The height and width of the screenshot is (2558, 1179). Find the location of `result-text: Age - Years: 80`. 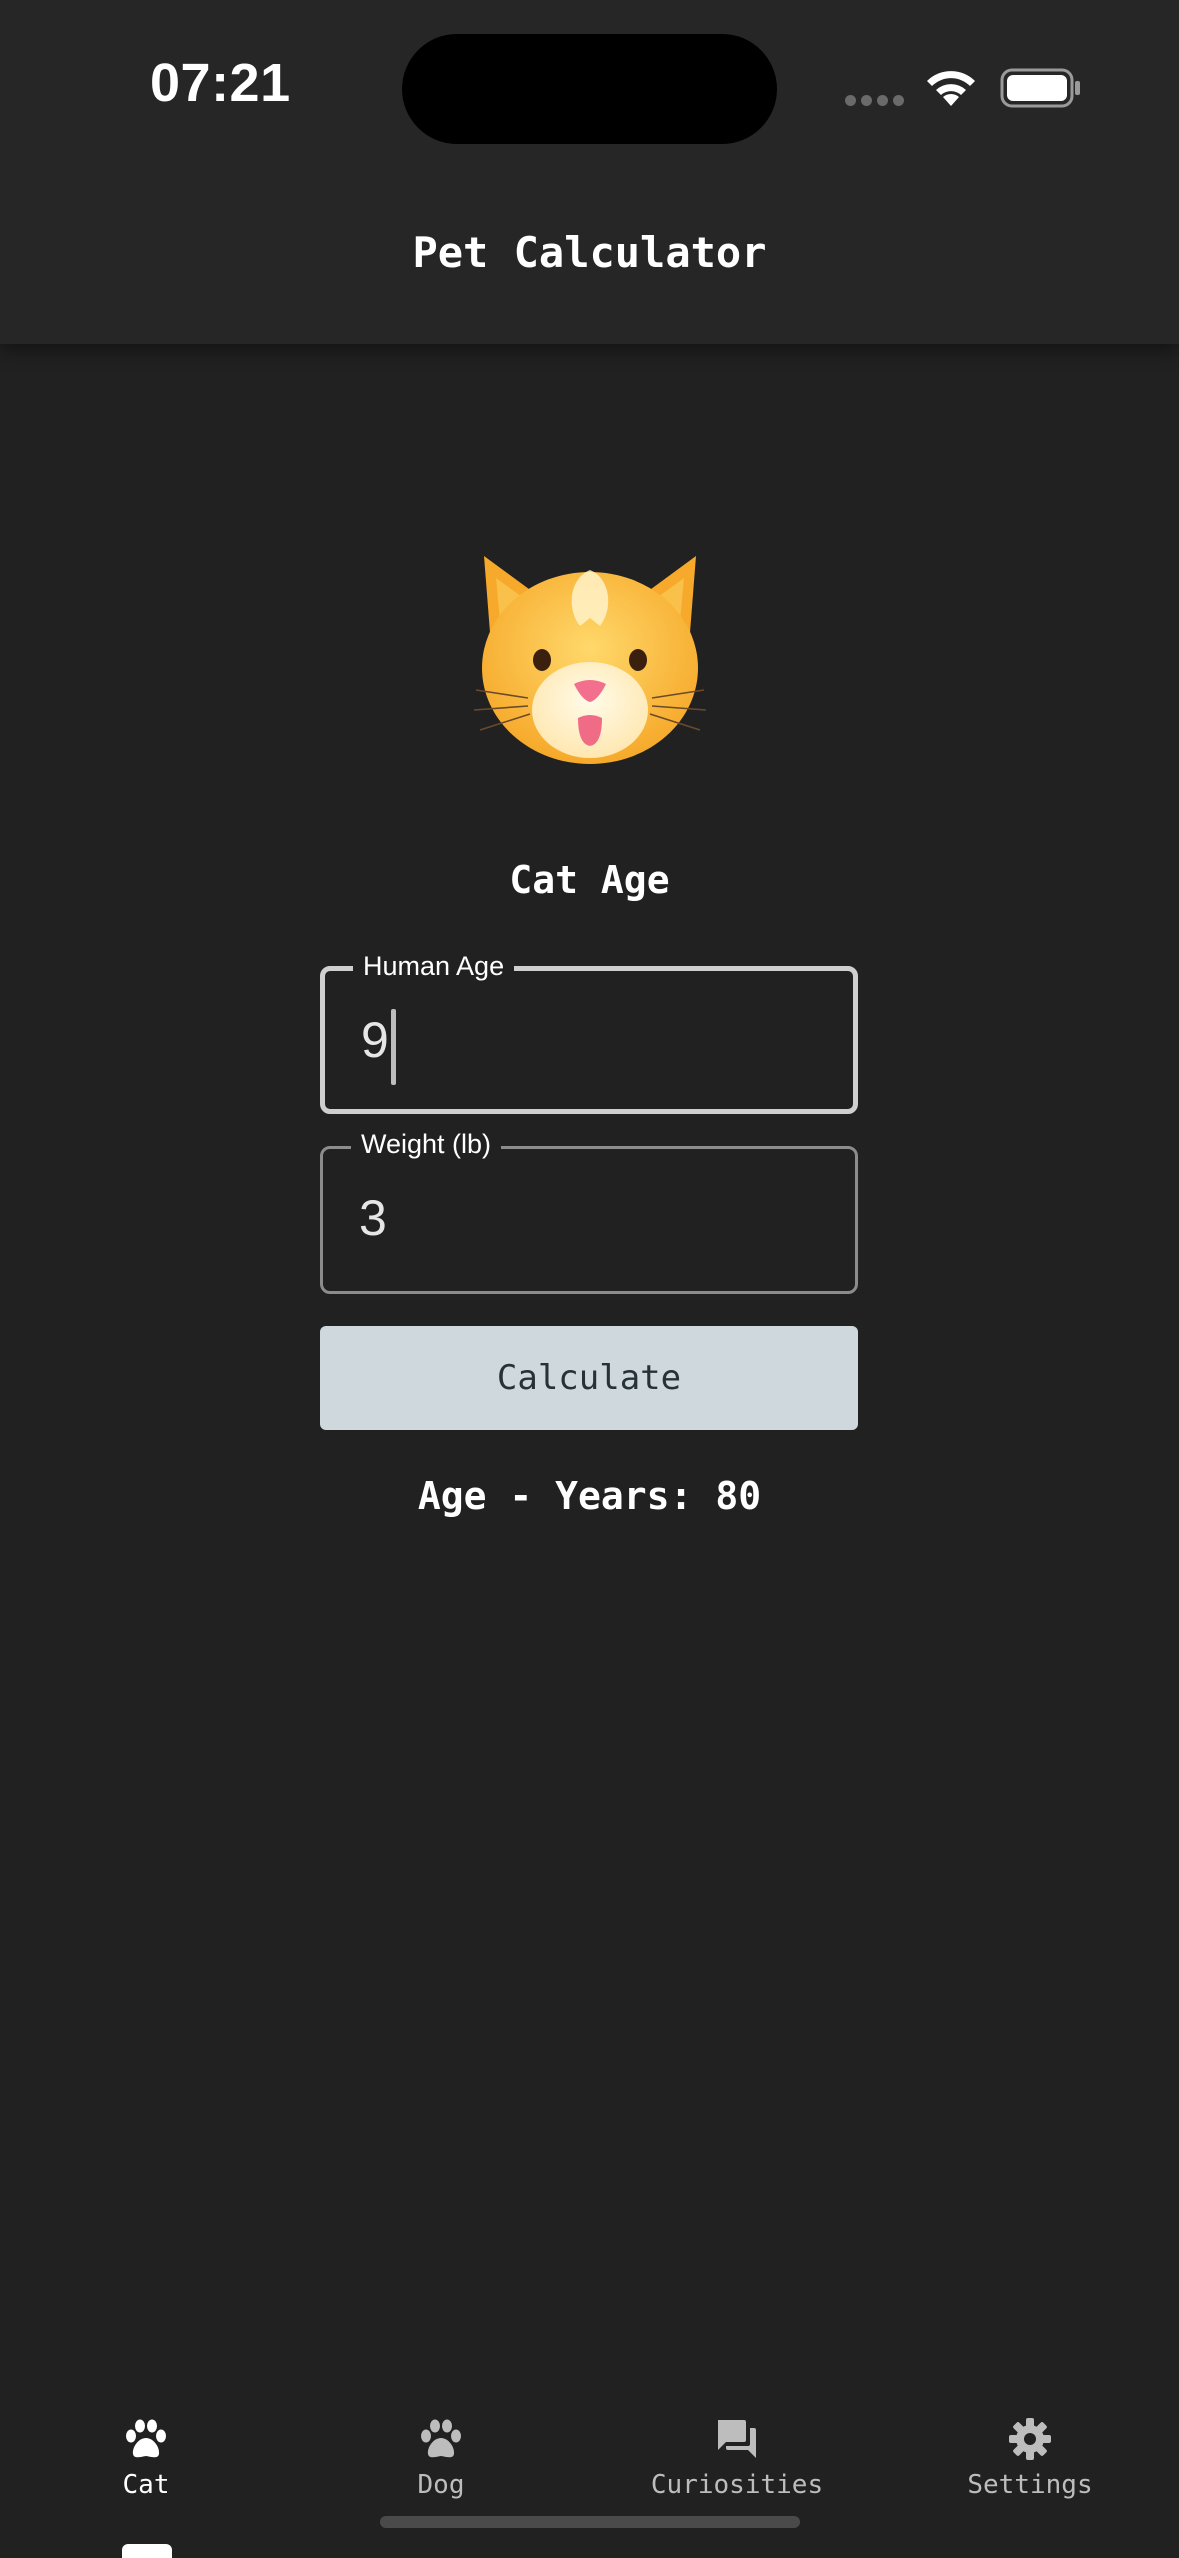

result-text: Age - Years: 80 is located at coordinates (589, 1496).